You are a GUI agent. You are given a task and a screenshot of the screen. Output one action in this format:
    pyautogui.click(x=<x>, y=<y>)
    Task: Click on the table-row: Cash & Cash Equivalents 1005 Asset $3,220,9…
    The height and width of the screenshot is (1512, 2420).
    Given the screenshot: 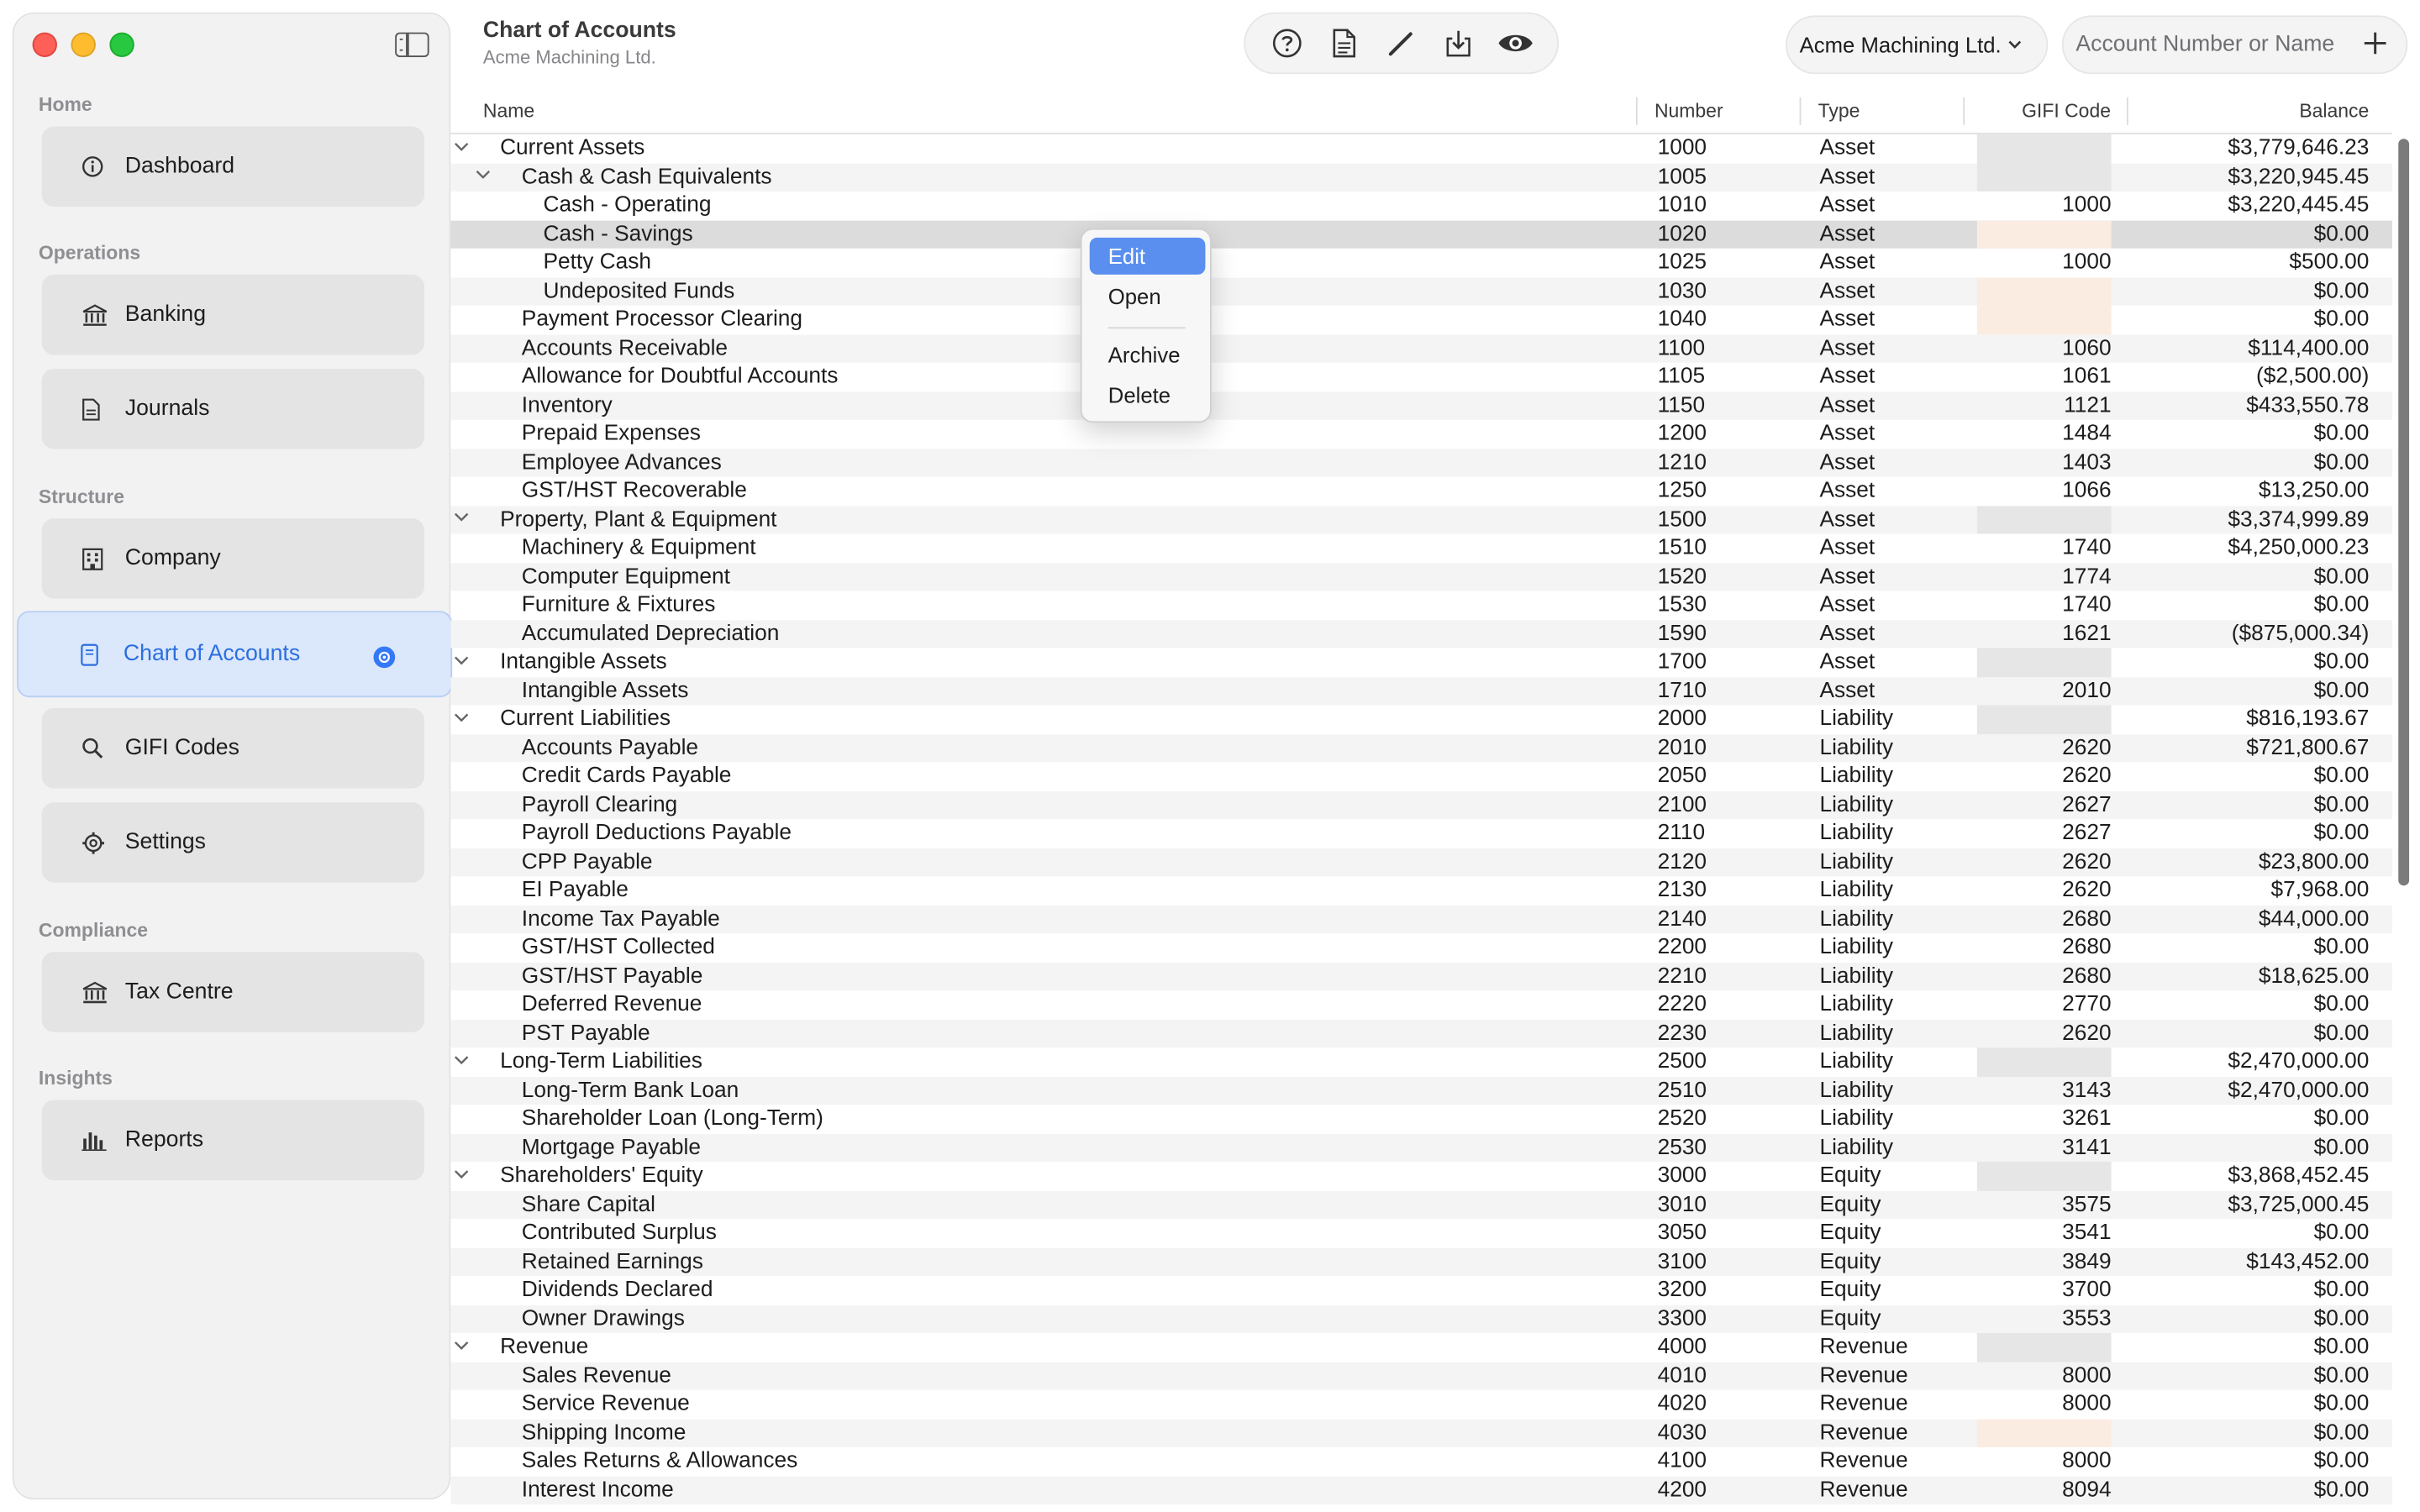 What is the action you would take?
    pyautogui.click(x=1421, y=177)
    